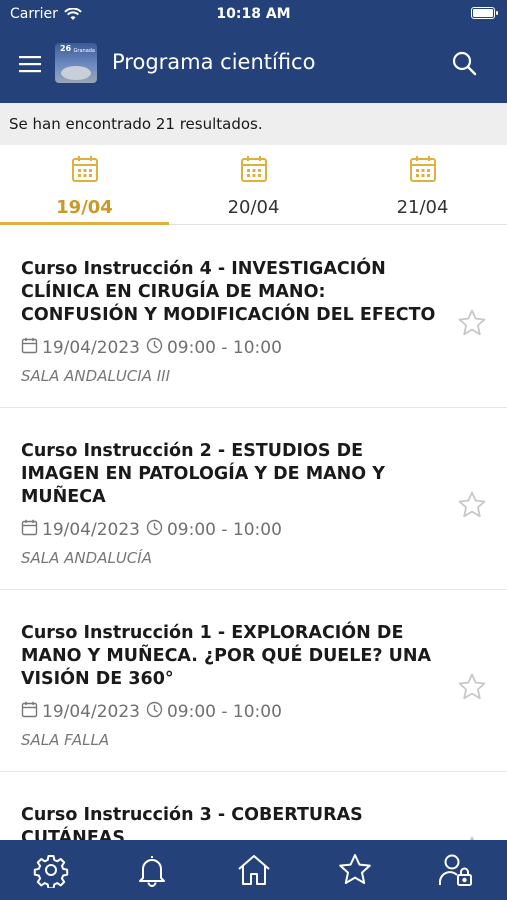 This screenshot has width=507, height=900. I want to click on logo-text: Granada, so click(84, 51).